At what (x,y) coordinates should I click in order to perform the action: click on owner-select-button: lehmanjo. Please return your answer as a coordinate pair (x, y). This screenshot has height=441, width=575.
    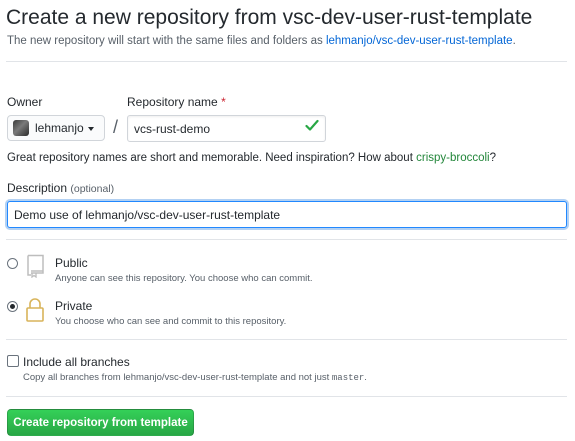
    Looking at the image, I should click on (56, 128).